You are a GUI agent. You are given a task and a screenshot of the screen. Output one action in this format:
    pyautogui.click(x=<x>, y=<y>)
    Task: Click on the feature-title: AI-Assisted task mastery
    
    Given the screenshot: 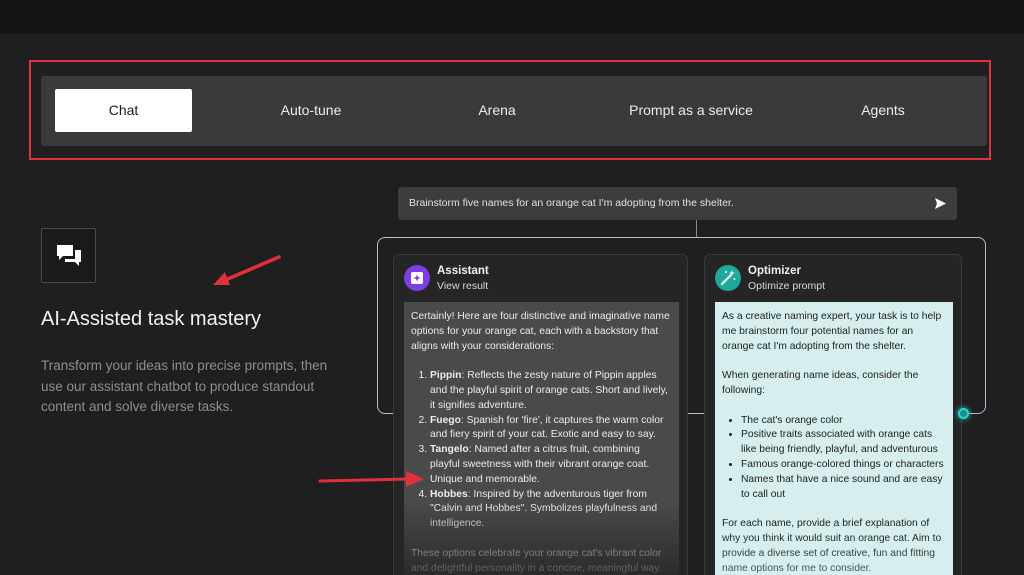 What is the action you would take?
    pyautogui.click(x=151, y=319)
    